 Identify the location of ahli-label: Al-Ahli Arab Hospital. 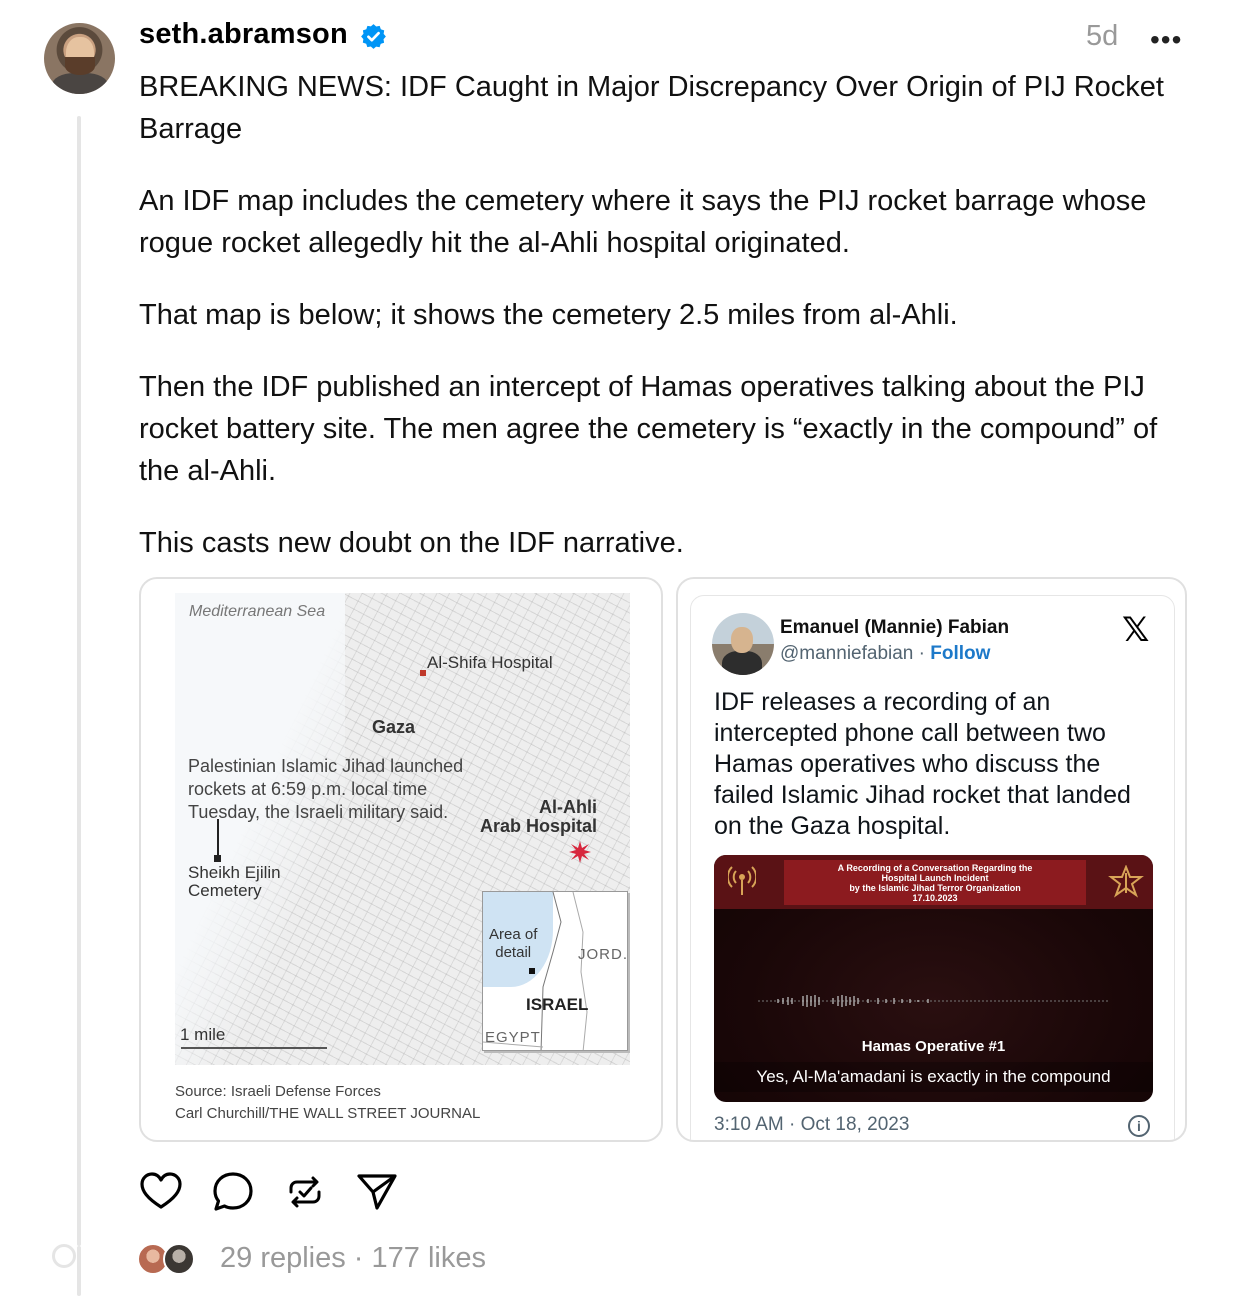
(539, 816).